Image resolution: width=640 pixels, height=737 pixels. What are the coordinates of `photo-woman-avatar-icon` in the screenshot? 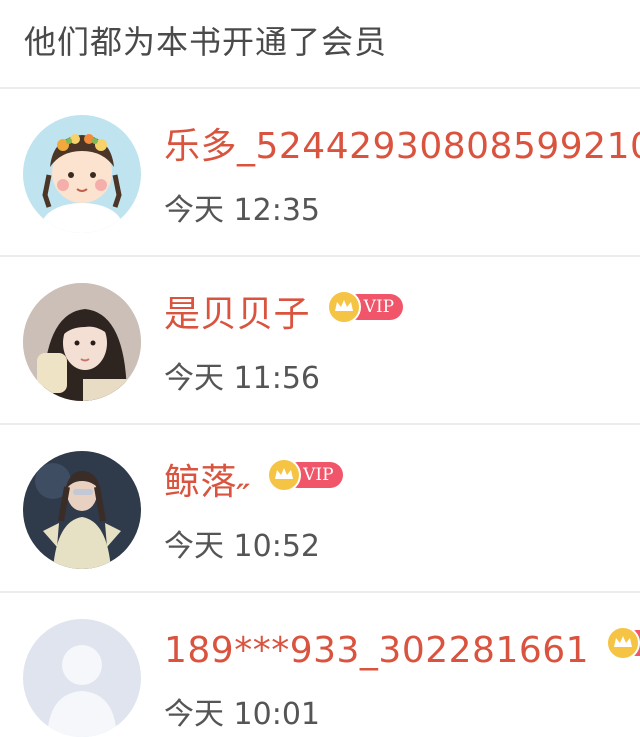 It's located at (82, 510).